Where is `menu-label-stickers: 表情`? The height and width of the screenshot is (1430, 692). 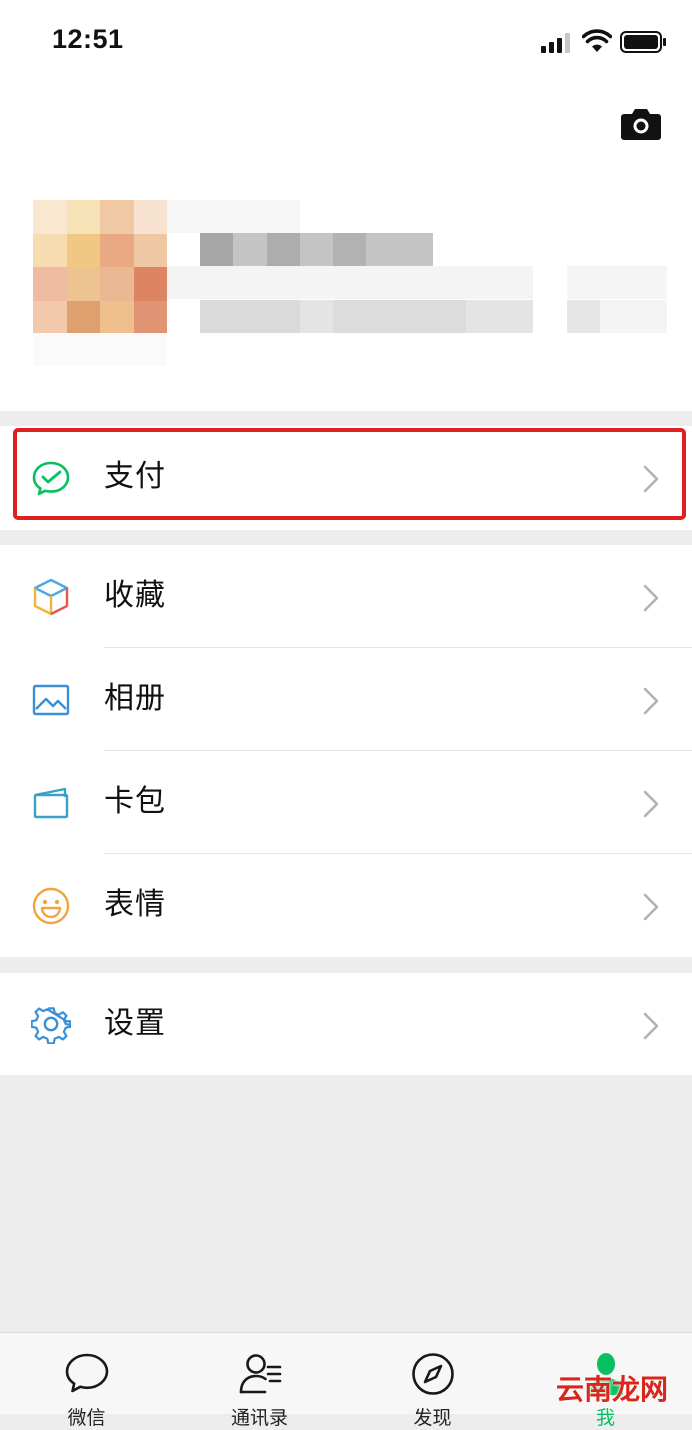
menu-label-stickers: 表情 is located at coordinates (135, 904).